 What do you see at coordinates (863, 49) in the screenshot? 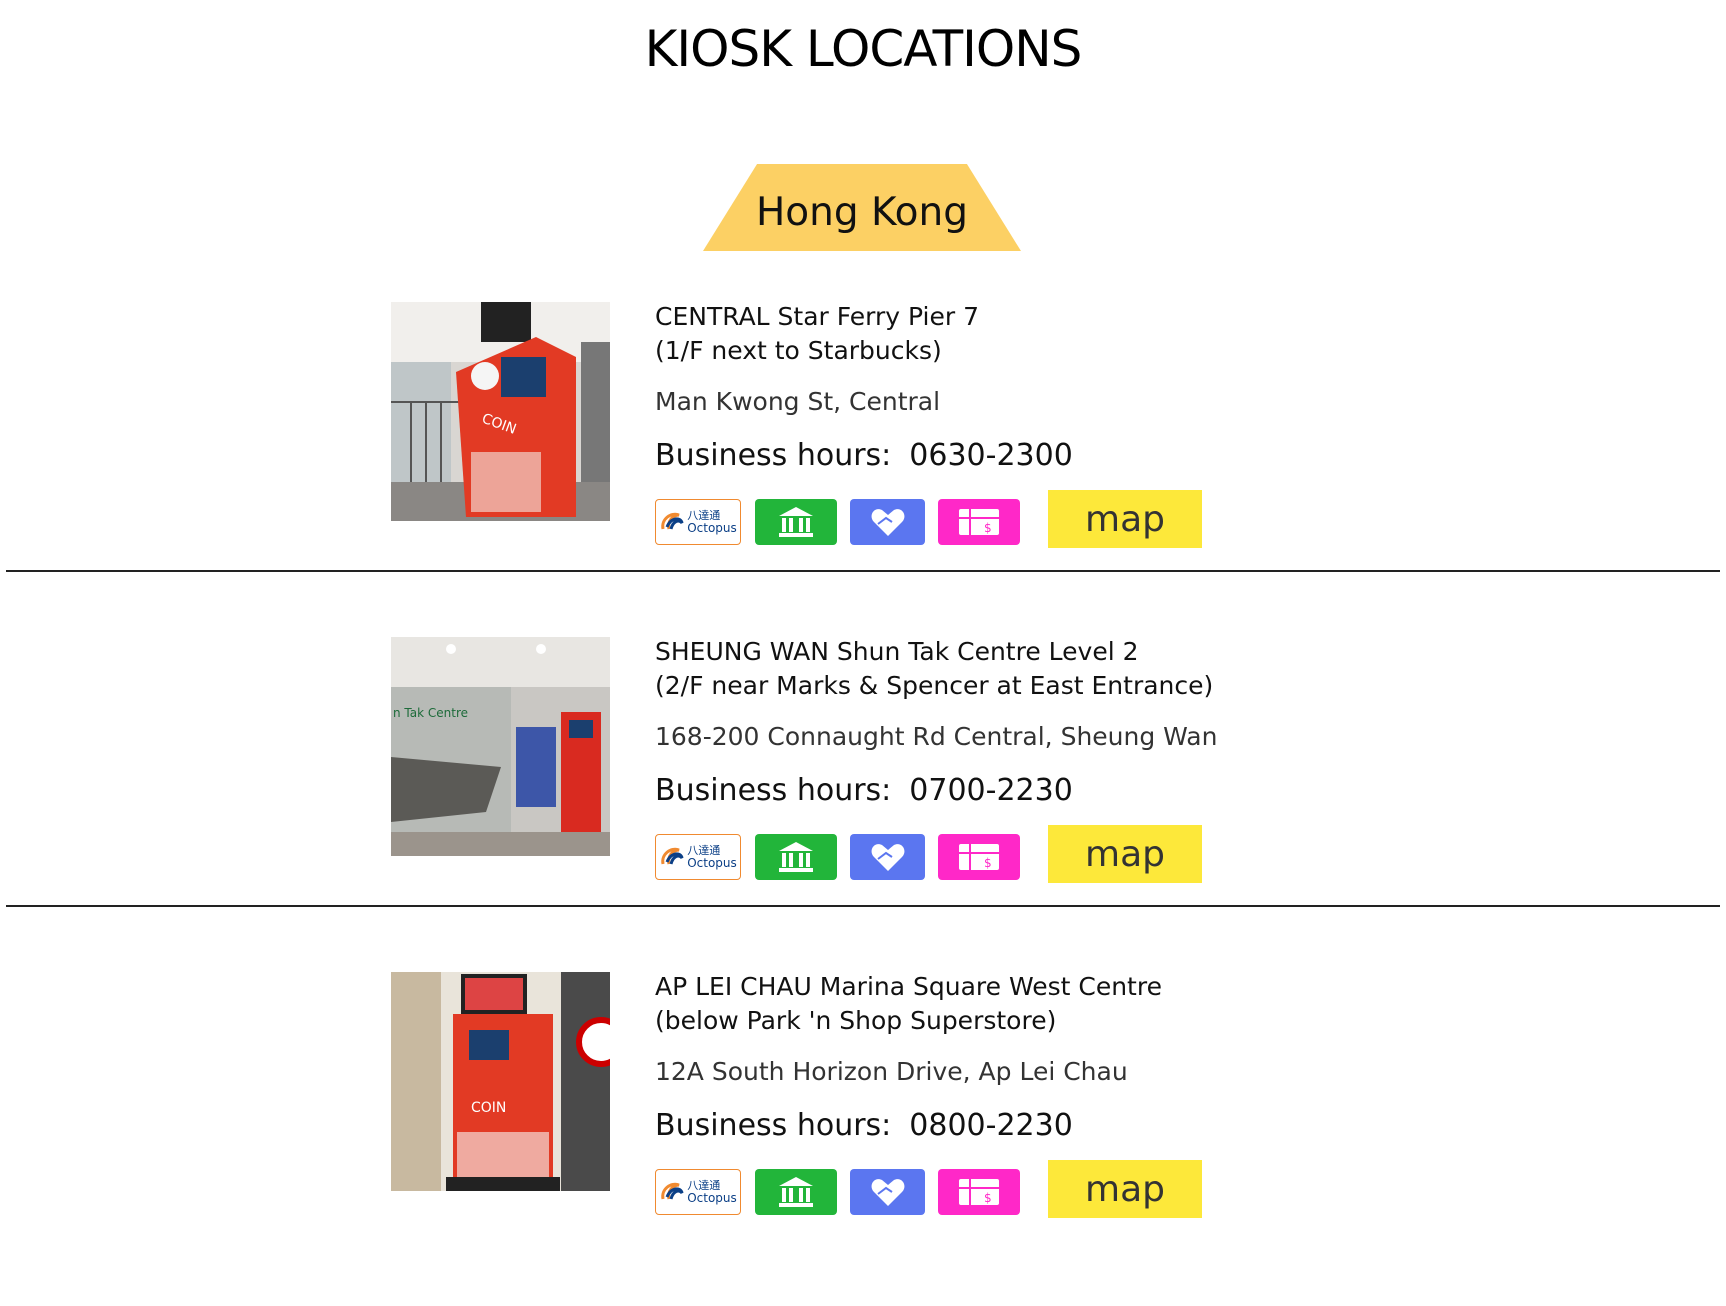
I see `page-title: KIOSK LOCATIONS` at bounding box center [863, 49].